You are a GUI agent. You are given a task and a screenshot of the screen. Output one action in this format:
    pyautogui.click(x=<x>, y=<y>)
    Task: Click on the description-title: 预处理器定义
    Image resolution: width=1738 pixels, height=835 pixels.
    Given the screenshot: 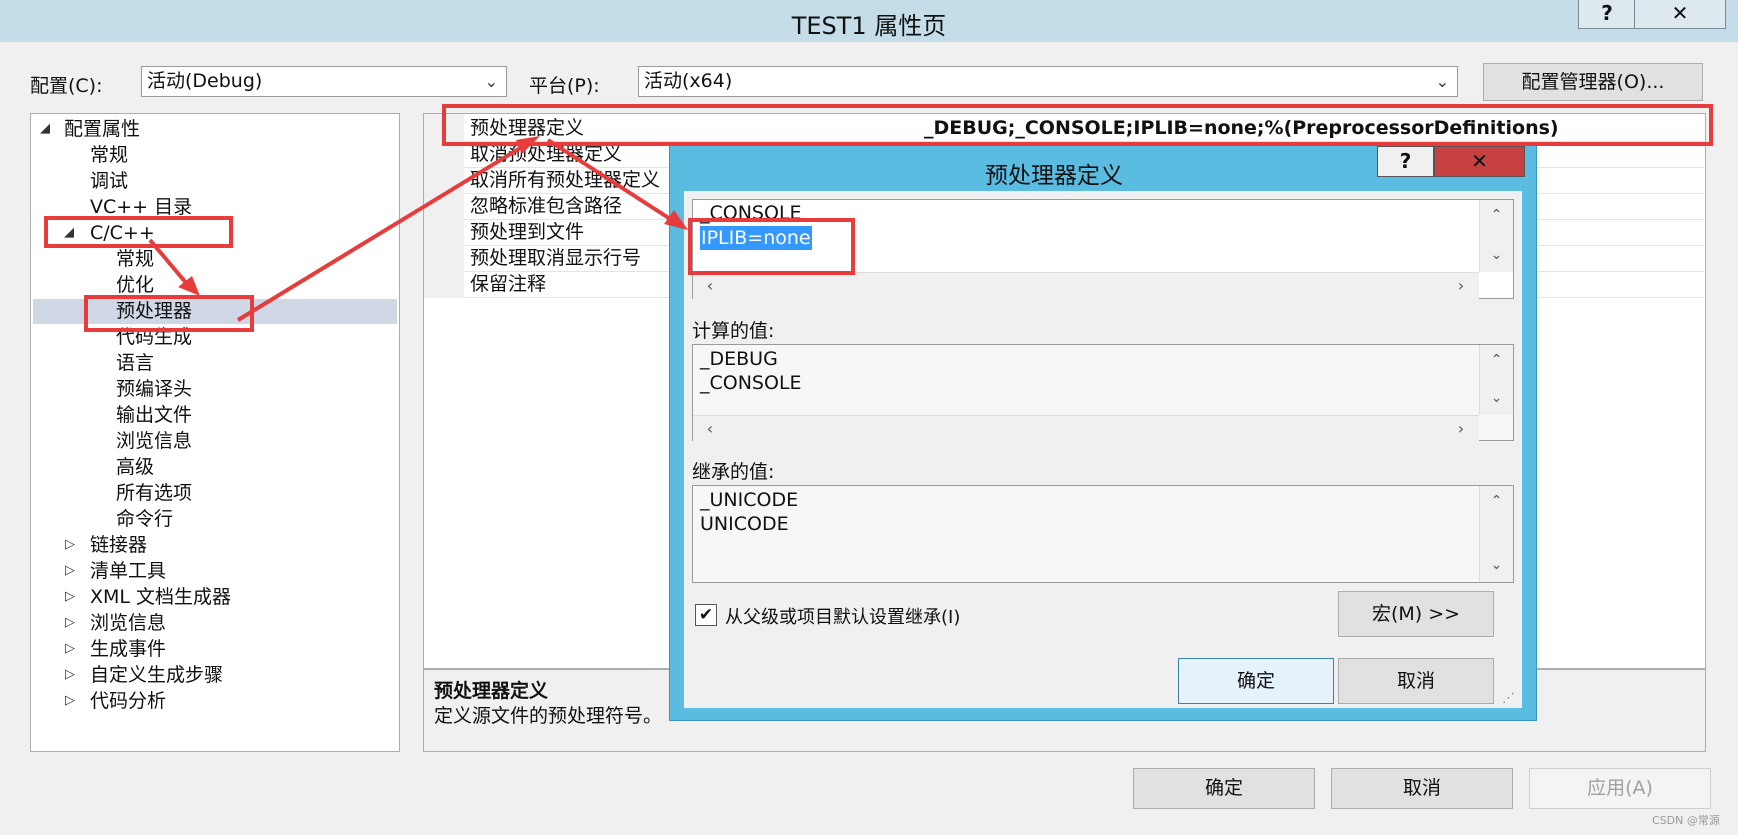 What is the action you would take?
    pyautogui.click(x=491, y=691)
    